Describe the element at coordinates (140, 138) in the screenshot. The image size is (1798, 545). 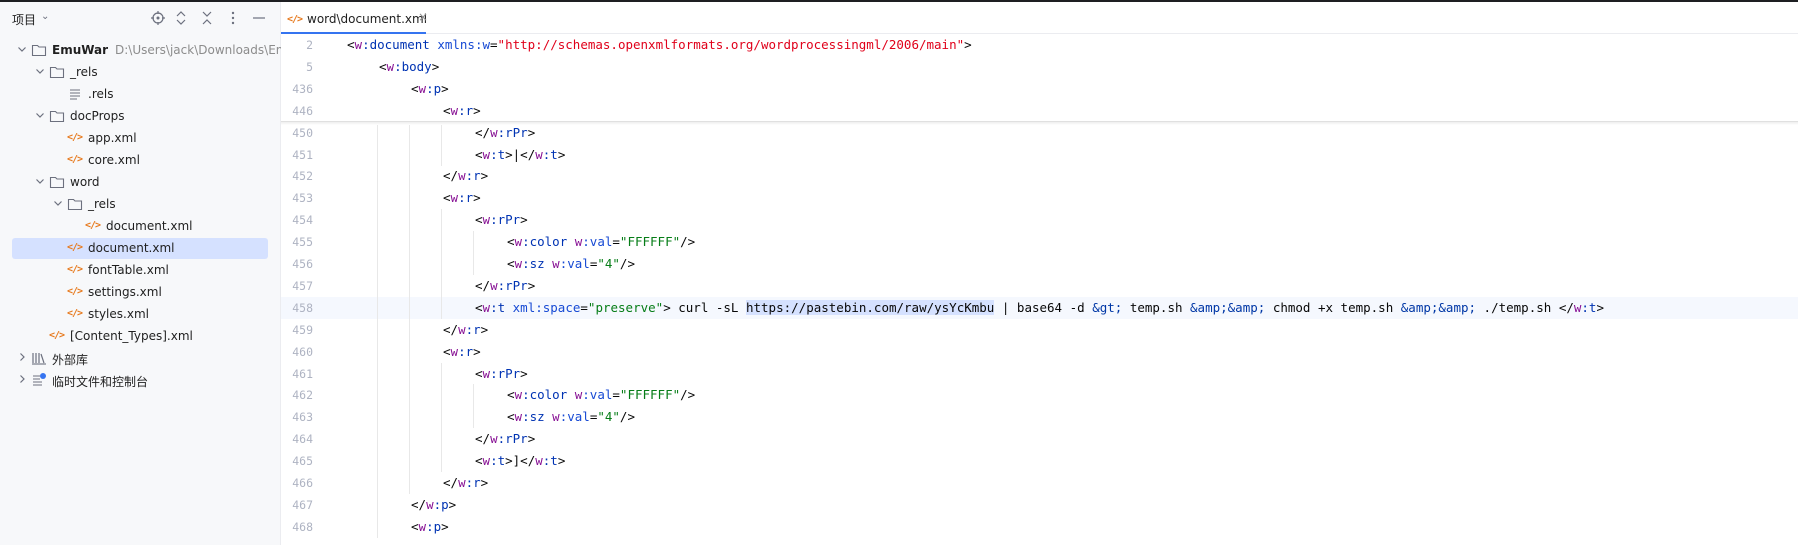
I see `tree-item-app-xml: </> app.xml` at that location.